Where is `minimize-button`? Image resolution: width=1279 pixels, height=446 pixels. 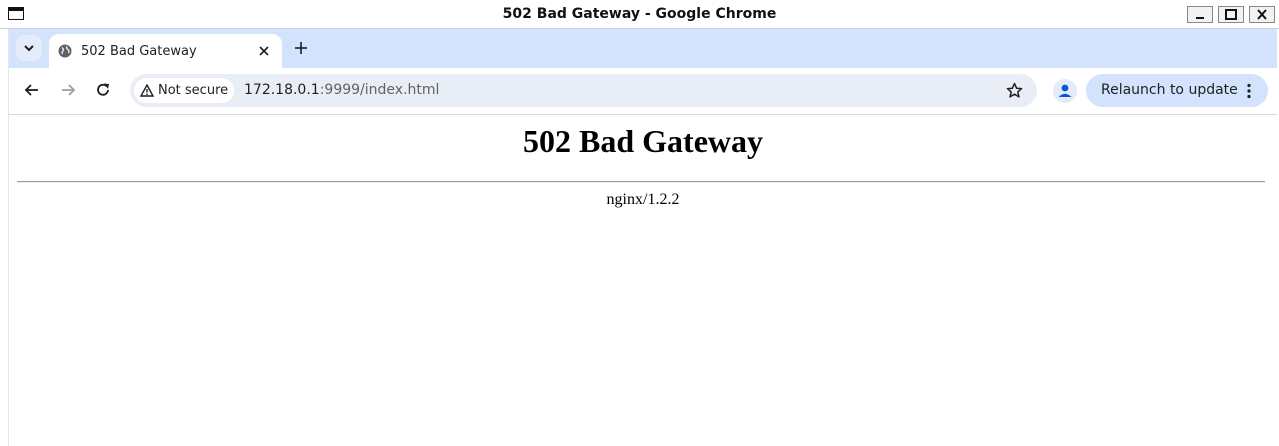
minimize-button is located at coordinates (1200, 14).